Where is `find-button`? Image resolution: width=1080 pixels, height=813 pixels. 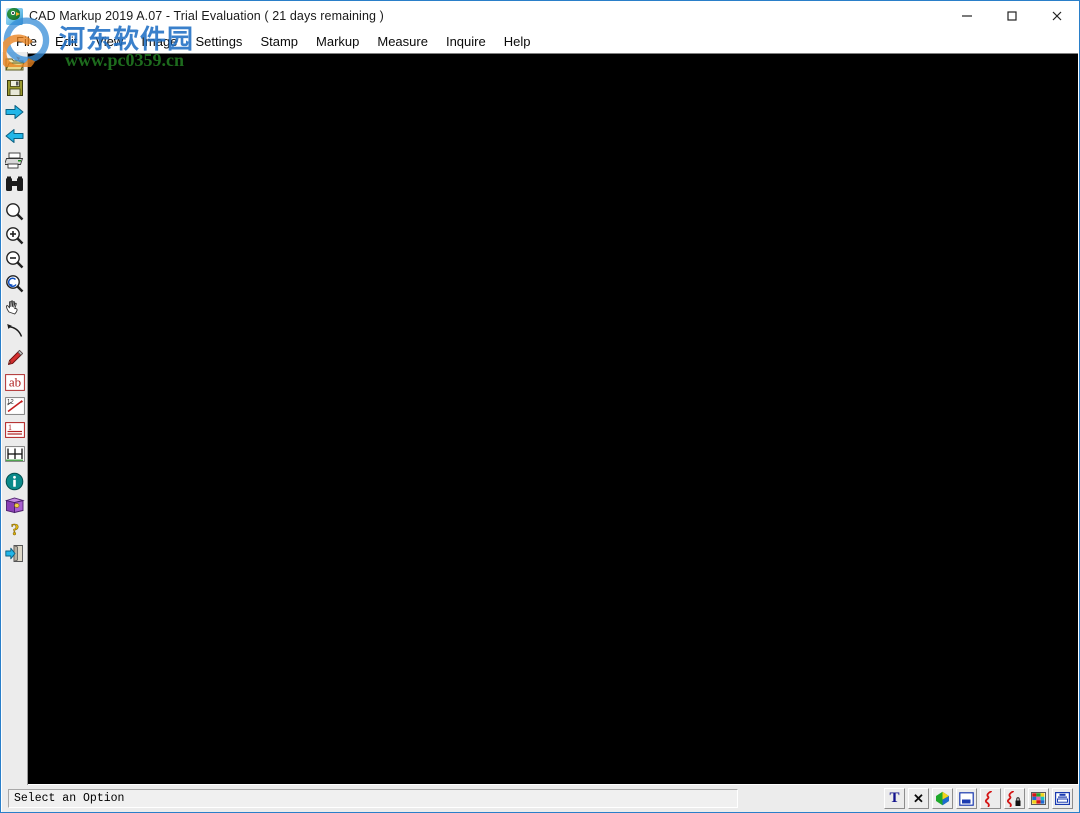 find-button is located at coordinates (14, 184).